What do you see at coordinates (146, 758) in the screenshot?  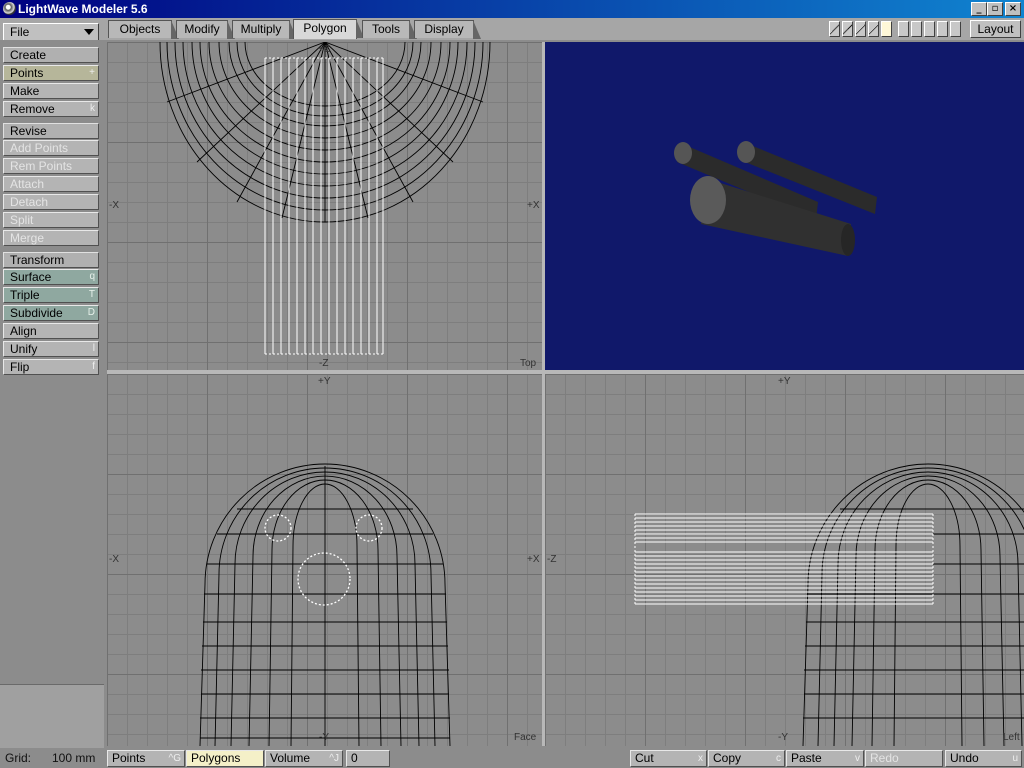 I see `points-mode-button: Points ^G` at bounding box center [146, 758].